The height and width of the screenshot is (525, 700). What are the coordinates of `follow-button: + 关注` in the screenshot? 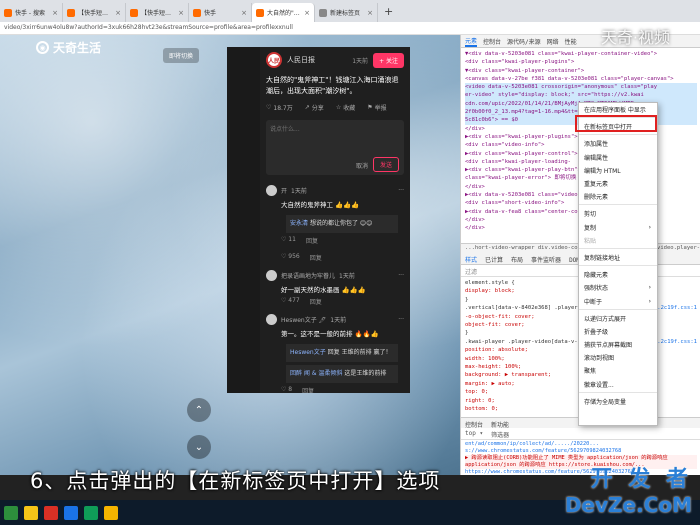 It's located at (388, 60).